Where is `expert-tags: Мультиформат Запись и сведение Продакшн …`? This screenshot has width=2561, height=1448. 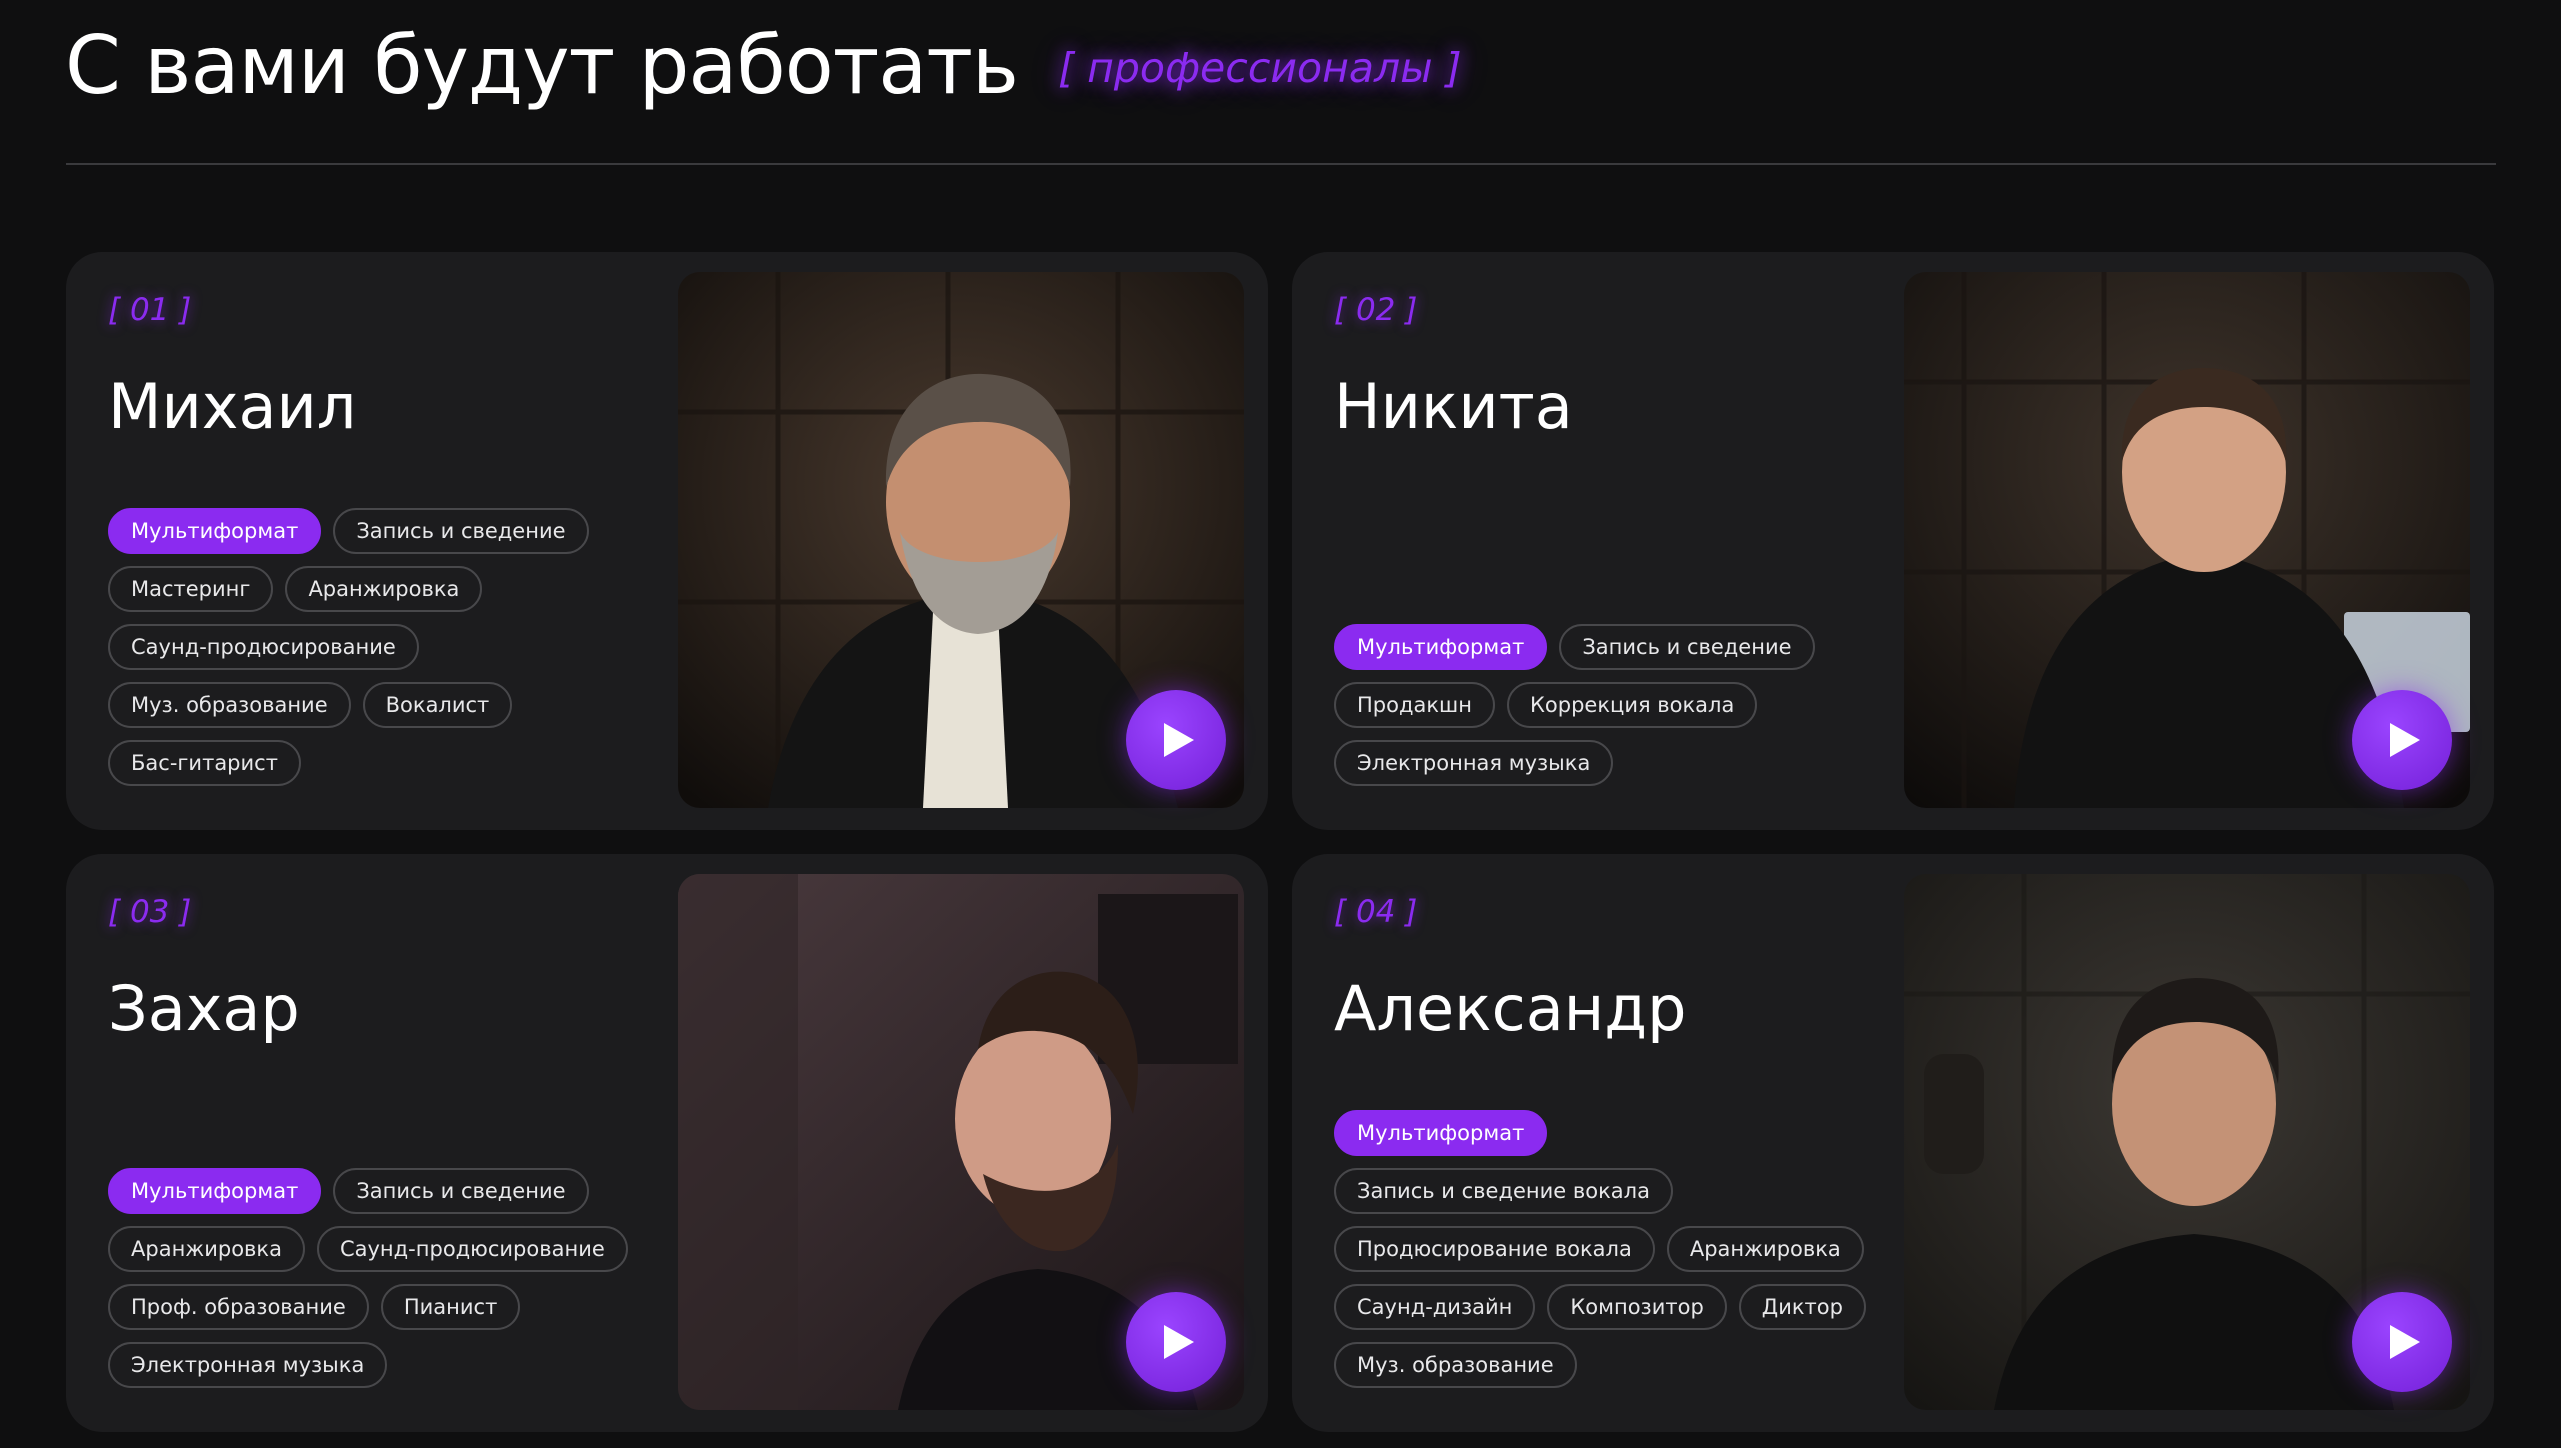
expert-tags: Мультиформат Запись и сведение Продакшн … is located at coordinates (1614, 705).